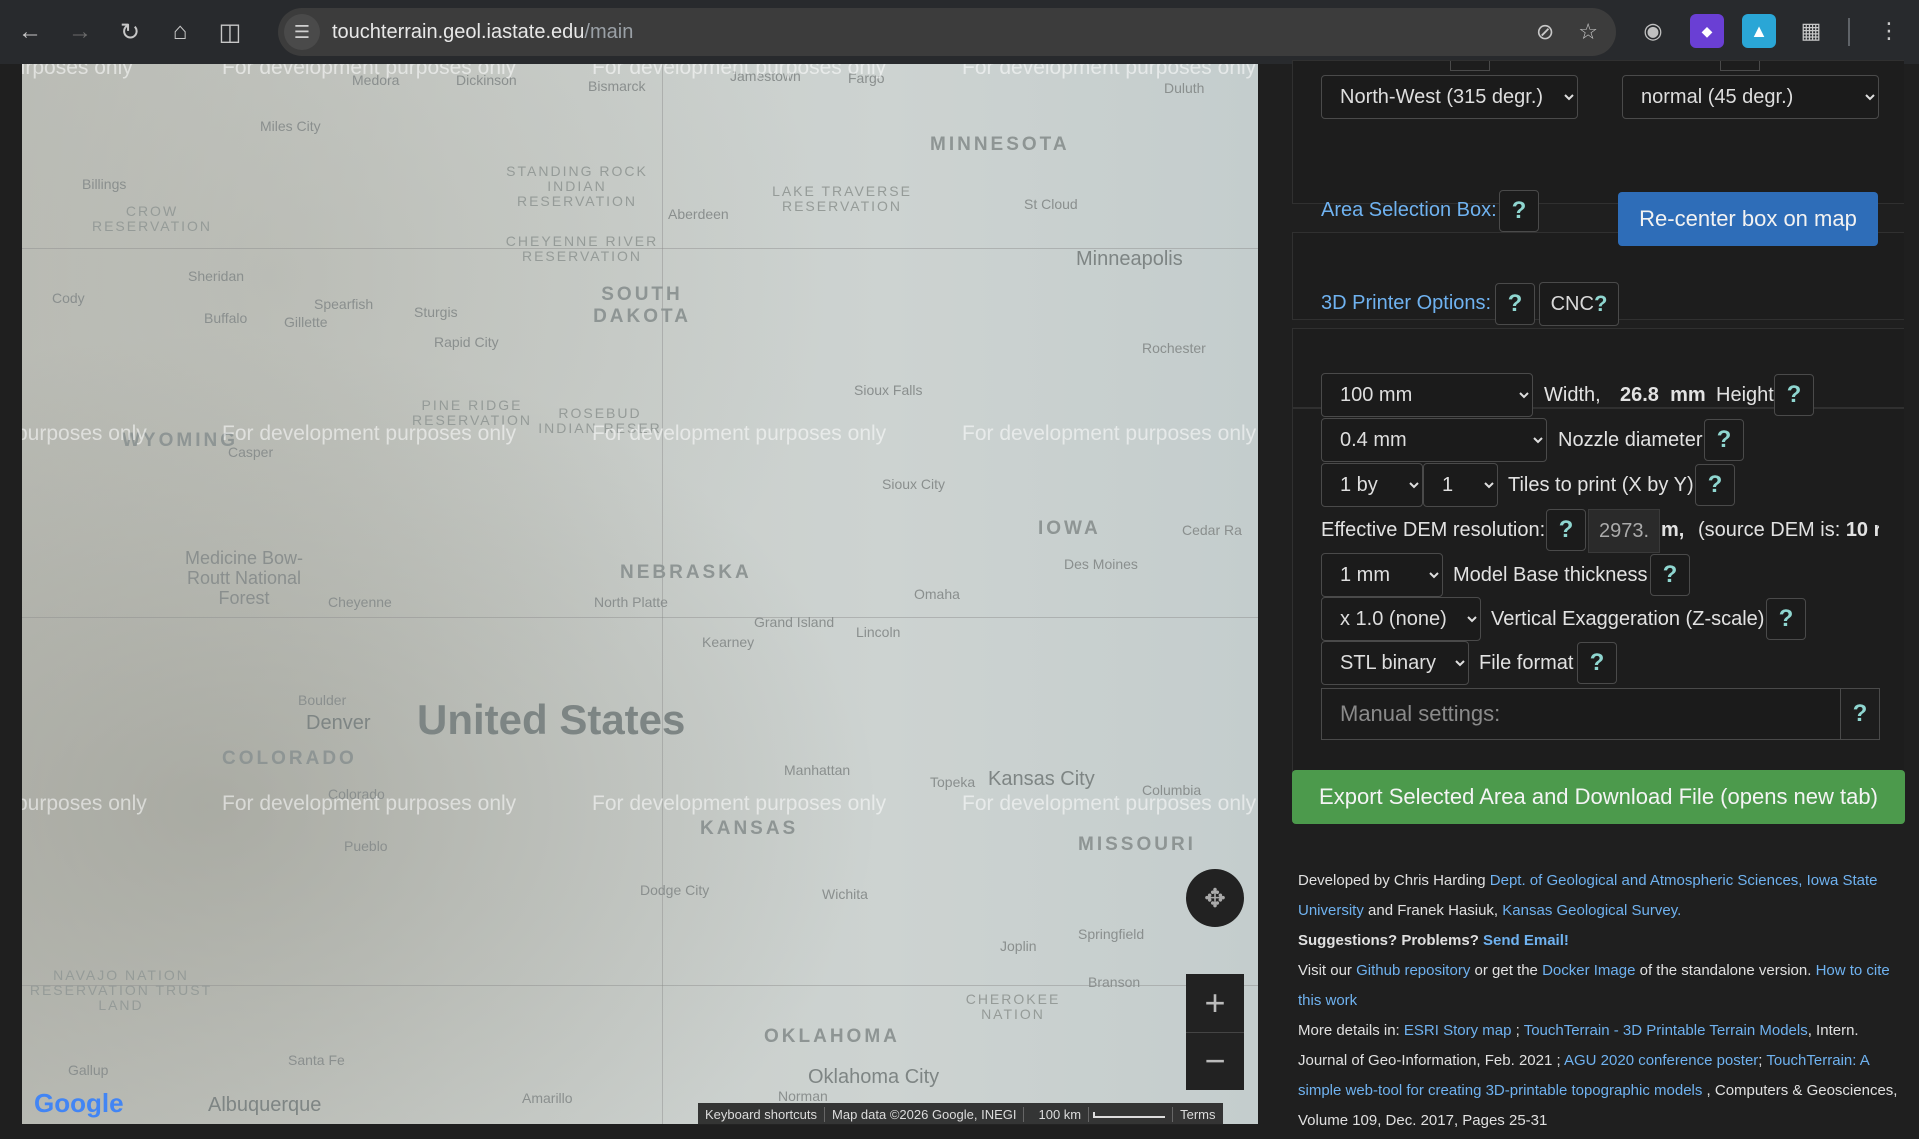  I want to click on extensions-puzzle-icon: ▦, so click(1811, 31).